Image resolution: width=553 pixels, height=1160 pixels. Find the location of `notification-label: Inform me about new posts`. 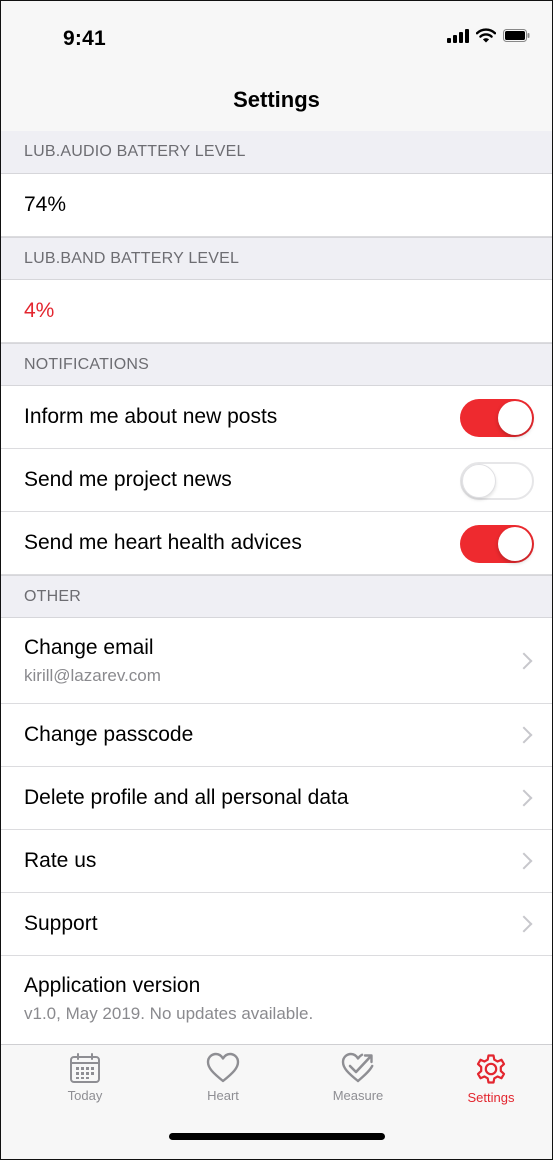

notification-label: Inform me about new posts is located at coordinates (151, 416).